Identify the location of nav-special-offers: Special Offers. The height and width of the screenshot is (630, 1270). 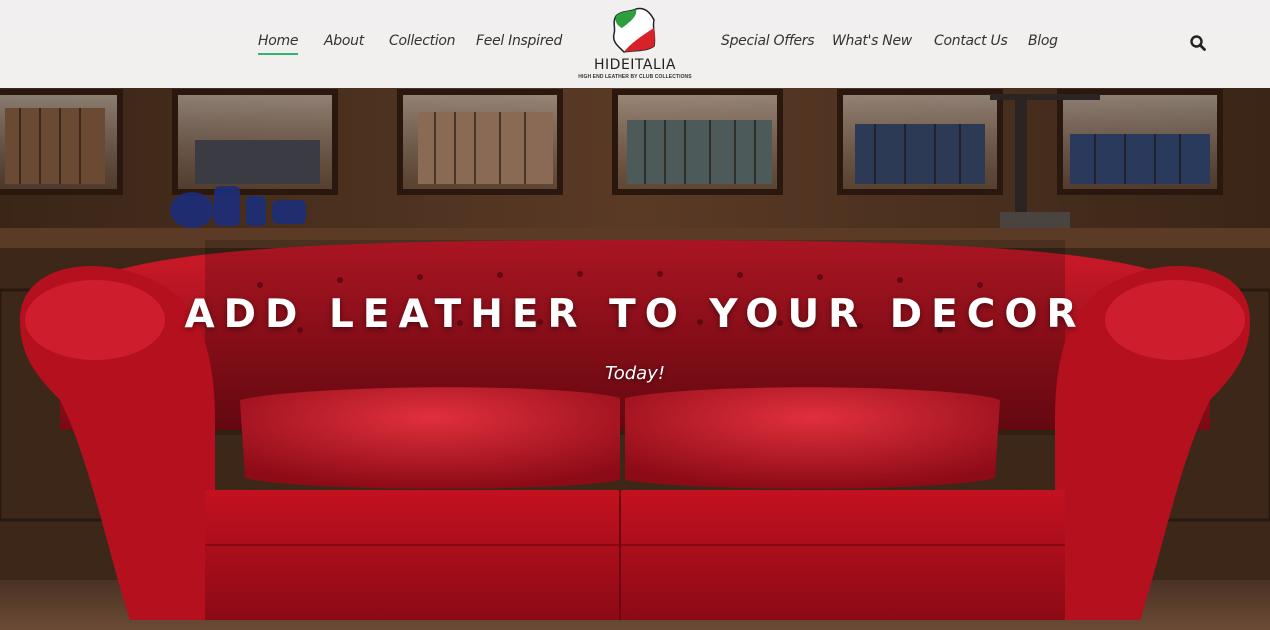
(768, 41).